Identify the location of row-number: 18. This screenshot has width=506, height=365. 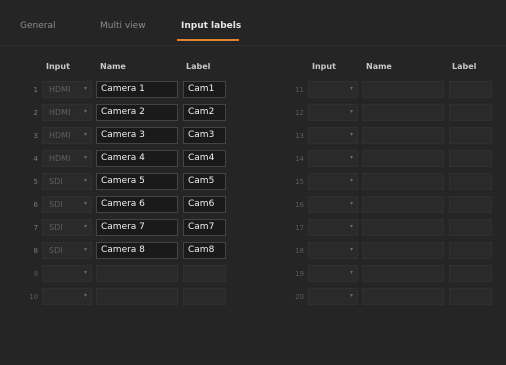
(299, 251).